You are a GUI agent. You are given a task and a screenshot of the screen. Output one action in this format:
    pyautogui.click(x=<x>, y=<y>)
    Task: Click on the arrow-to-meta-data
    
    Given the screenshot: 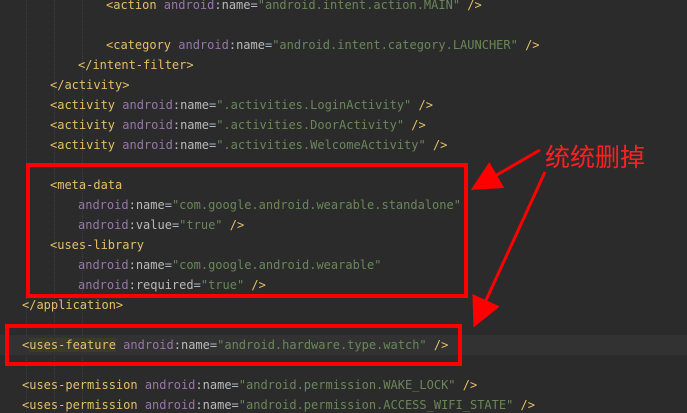 What is the action you would take?
    pyautogui.click(x=505, y=169)
    